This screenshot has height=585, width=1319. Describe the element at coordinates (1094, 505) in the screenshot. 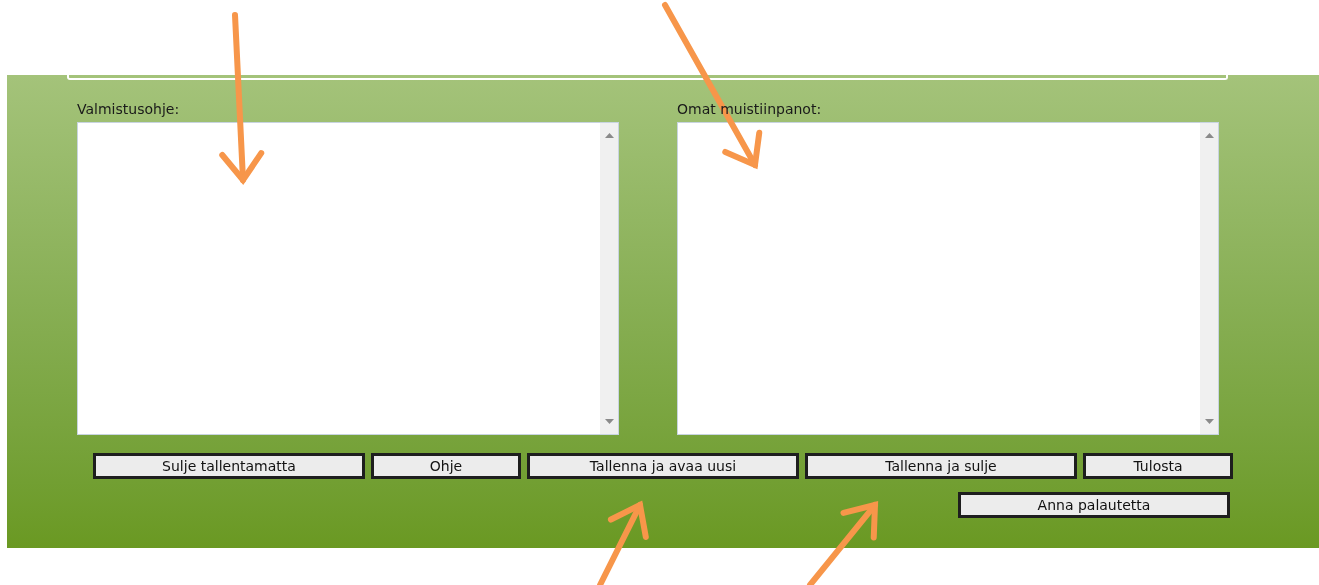

I see `action-button: Anna palautetta` at that location.